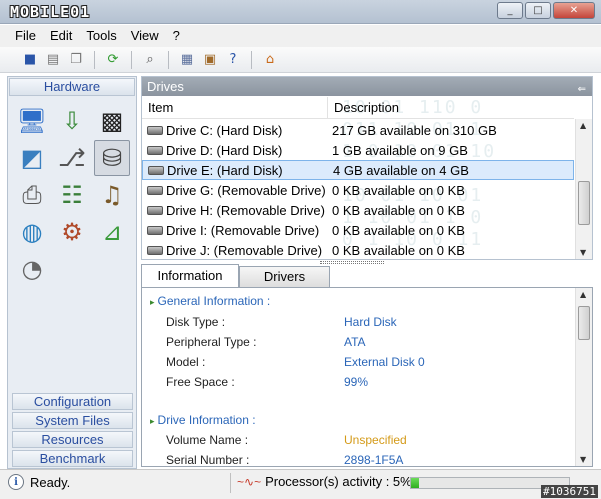  Describe the element at coordinates (401, 170) in the screenshot. I see `drive-description: 4 GB available on 4 GB` at that location.